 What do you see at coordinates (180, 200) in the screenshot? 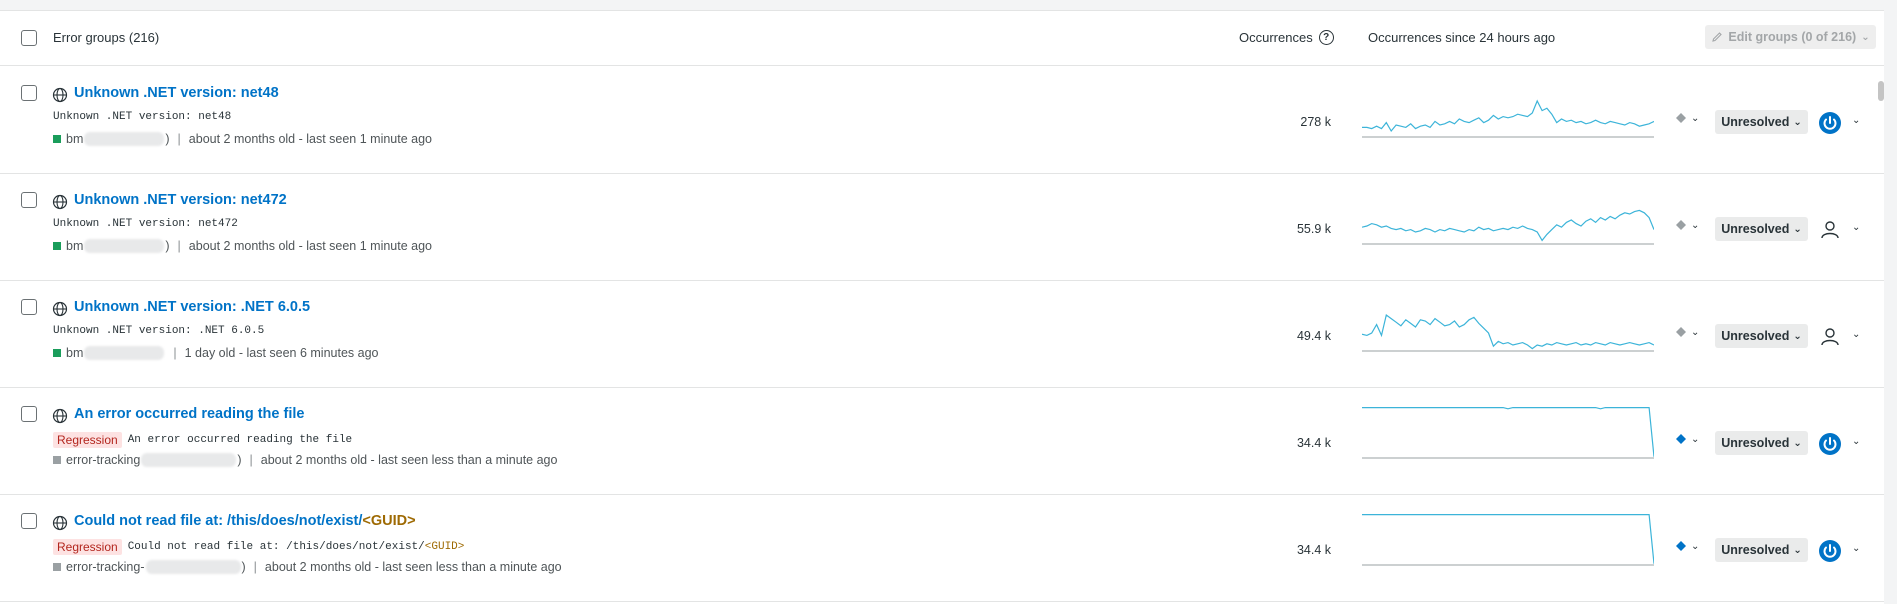
I see `error-group-title-link: Unknown .NET version: net472` at bounding box center [180, 200].